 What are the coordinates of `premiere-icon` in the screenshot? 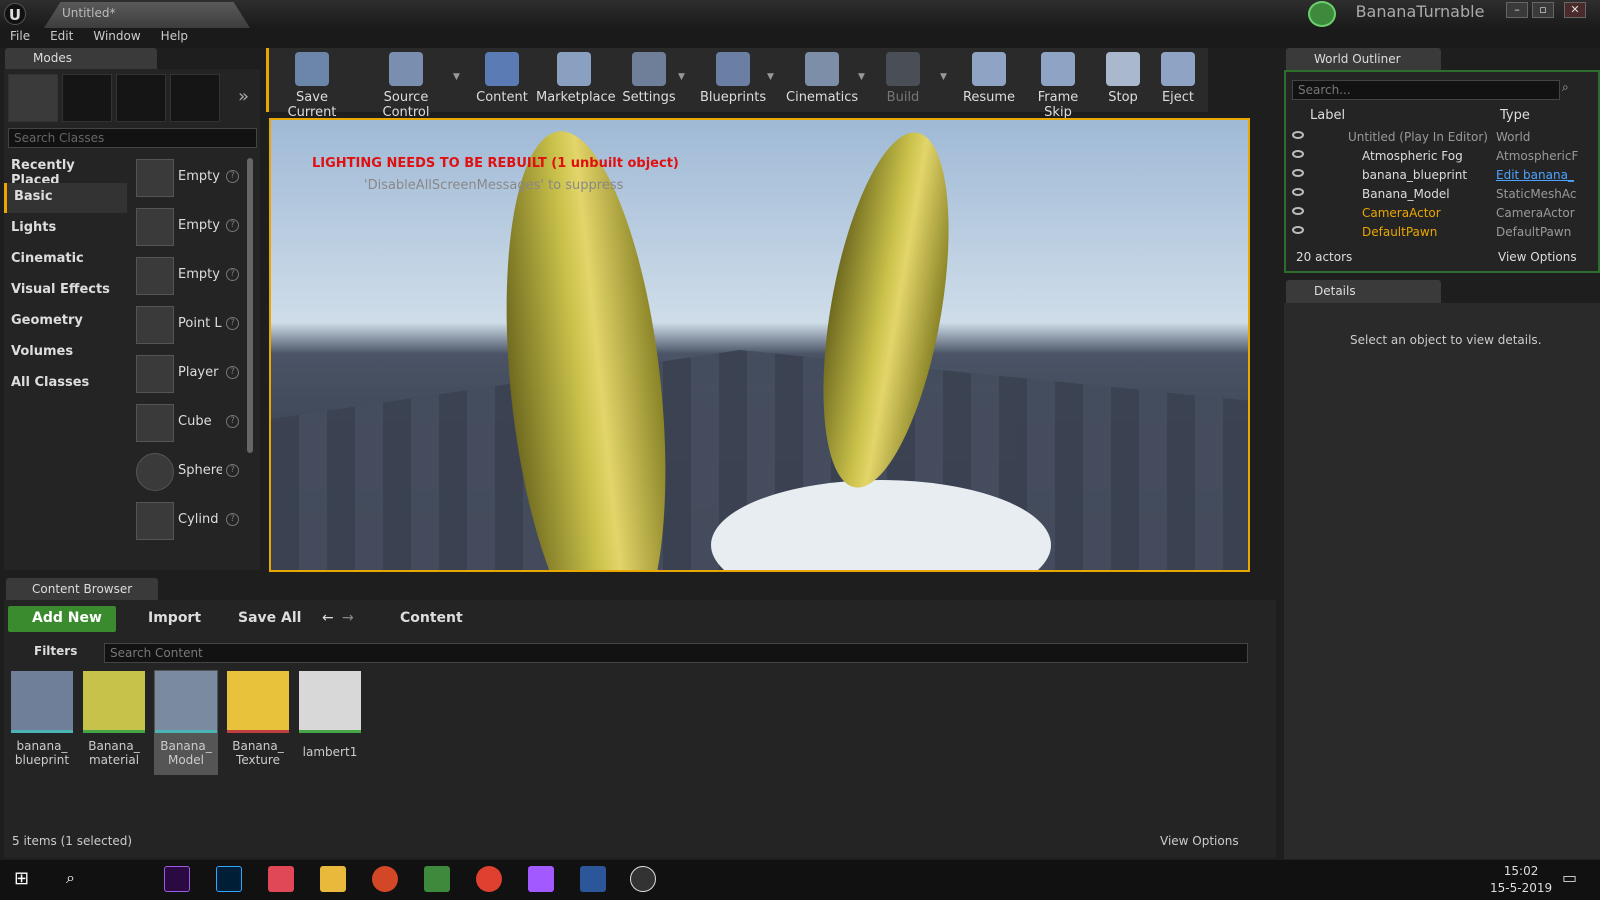 It's located at (177, 879).